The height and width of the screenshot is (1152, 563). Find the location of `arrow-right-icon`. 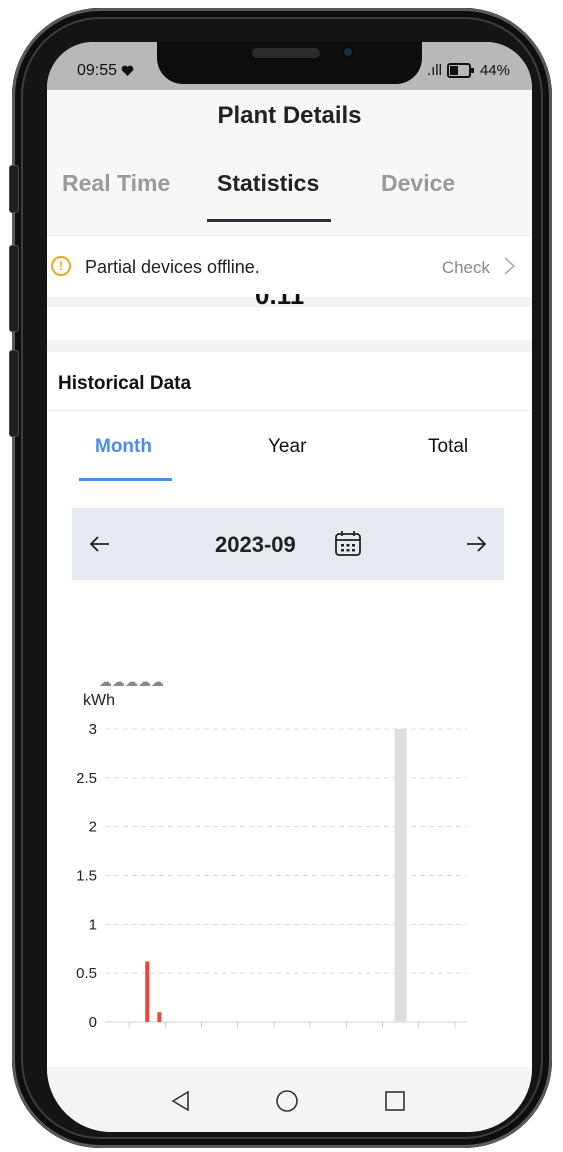

arrow-right-icon is located at coordinates (476, 544).